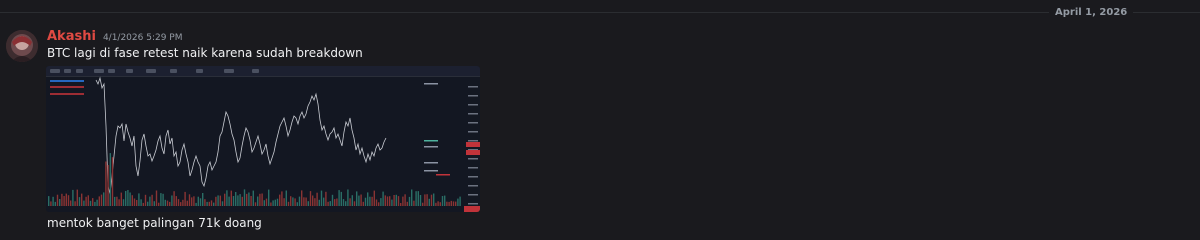 Image resolution: width=1200 pixels, height=240 pixels. Describe the element at coordinates (472, 209) in the screenshot. I see `chart-corner-marker` at that location.